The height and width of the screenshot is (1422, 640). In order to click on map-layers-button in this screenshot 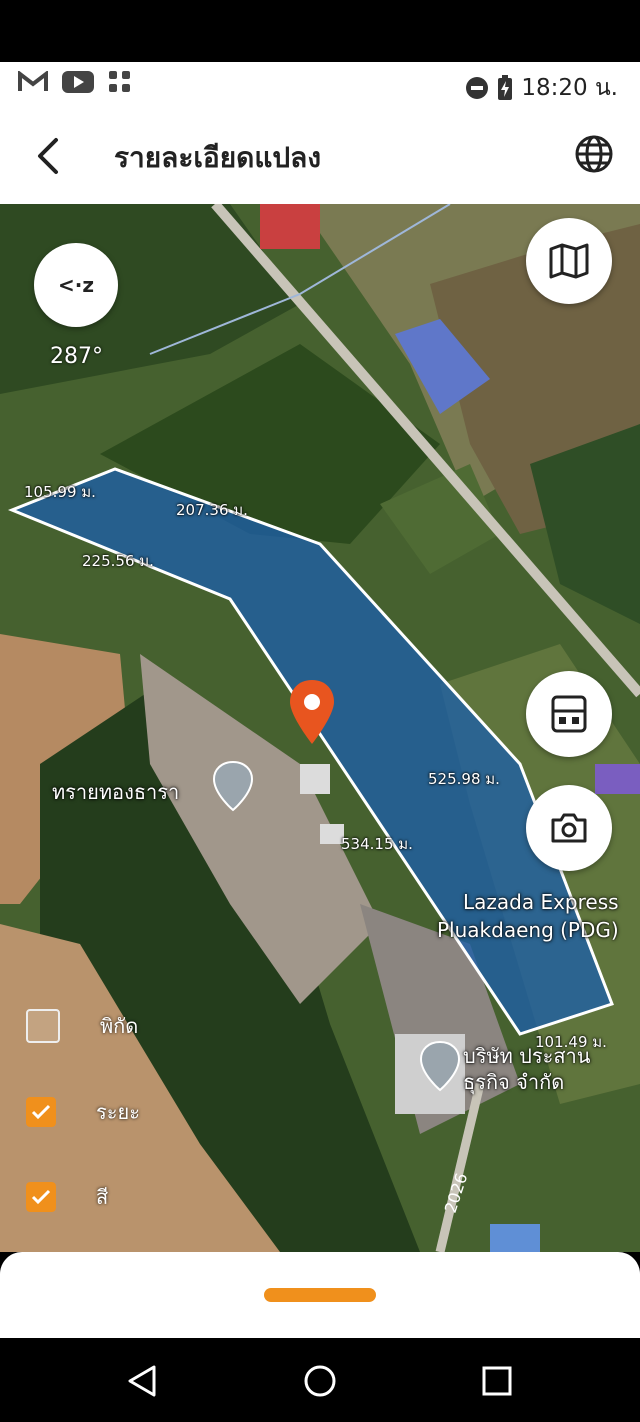, I will do `click(569, 261)`.